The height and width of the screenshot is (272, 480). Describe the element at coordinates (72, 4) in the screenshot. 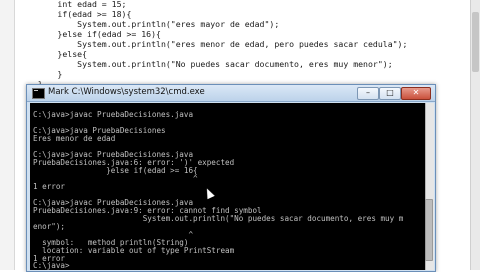

I see `code-line: int edad = 15;` at that location.